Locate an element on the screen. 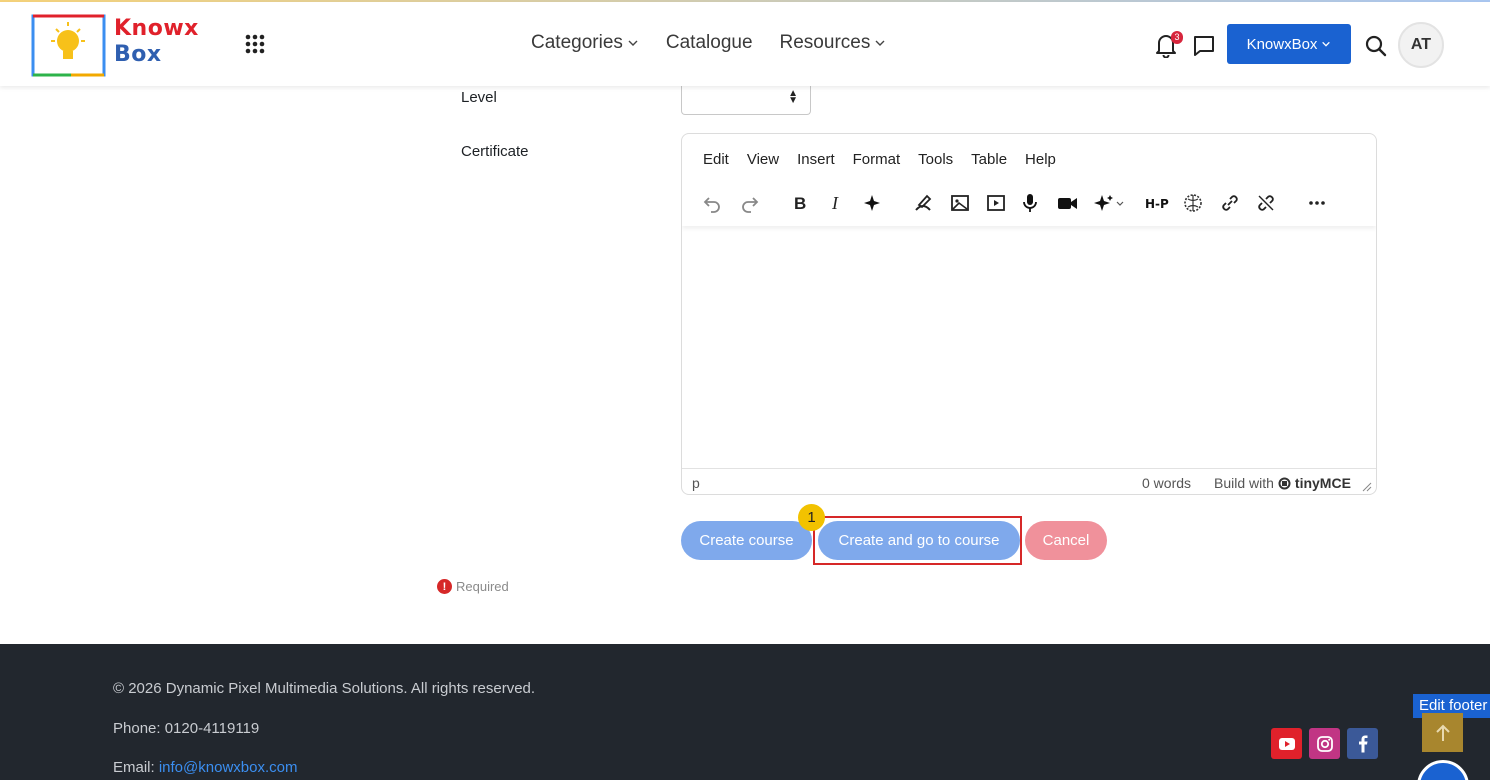  editor-menubar: Edit View Insert Format Tools Table Help is located at coordinates (879, 159).